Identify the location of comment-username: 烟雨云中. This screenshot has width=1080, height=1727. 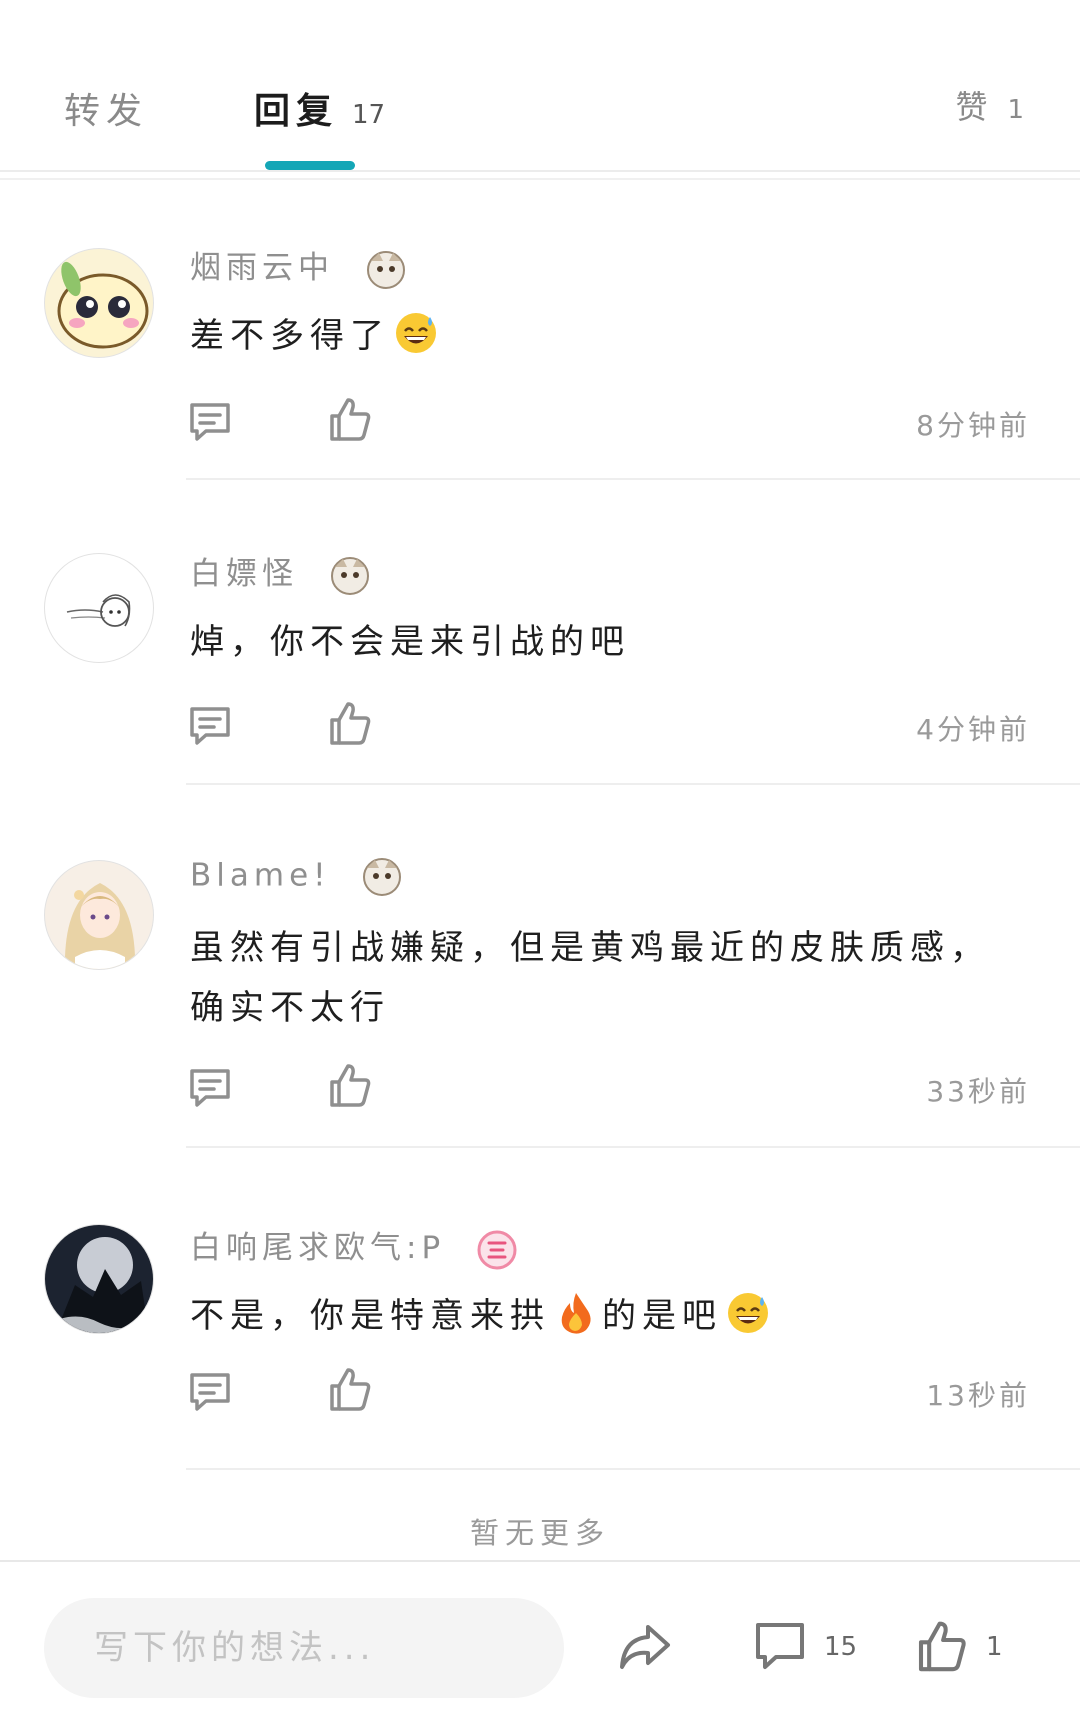
(298, 266).